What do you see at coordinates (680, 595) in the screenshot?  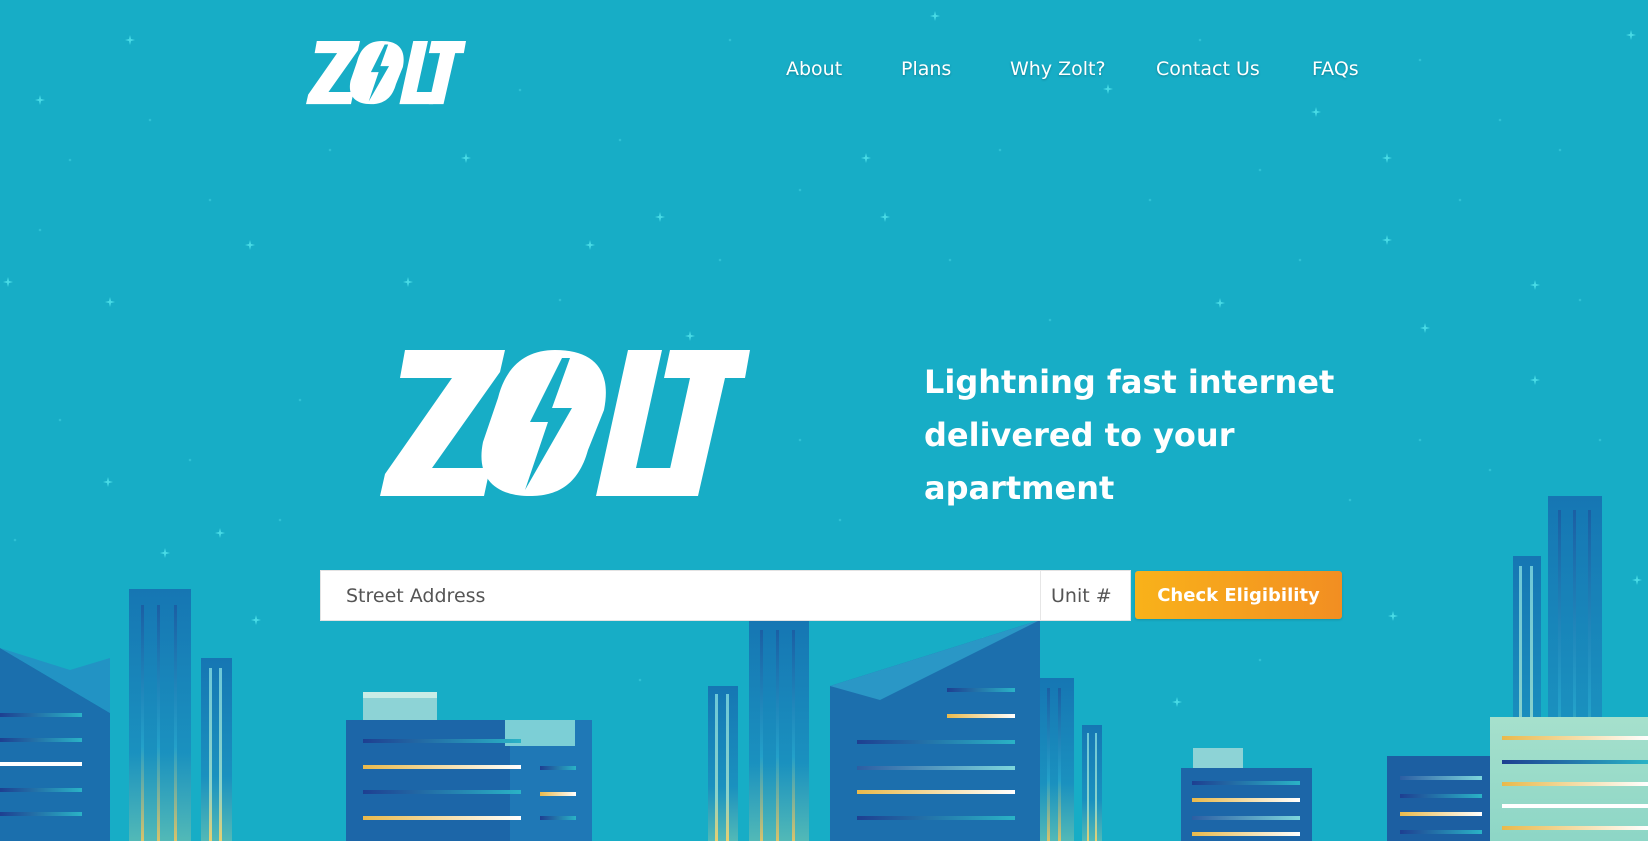 I see `street-address-input` at bounding box center [680, 595].